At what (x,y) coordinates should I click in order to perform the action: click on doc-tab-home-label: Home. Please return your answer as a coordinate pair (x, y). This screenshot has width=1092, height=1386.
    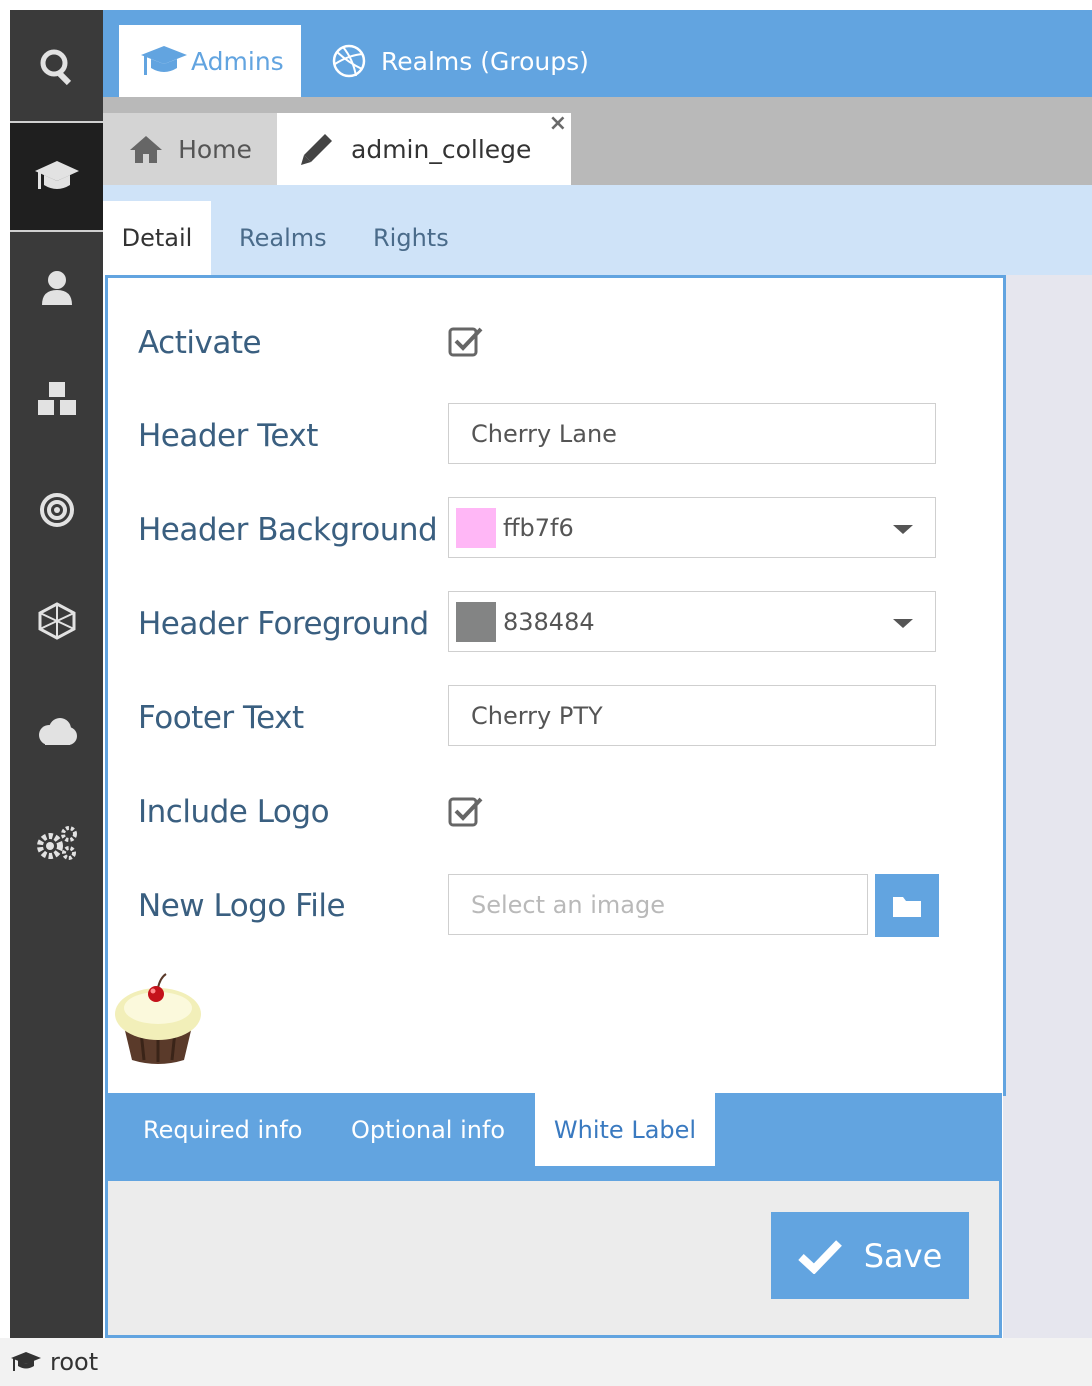
    Looking at the image, I should click on (215, 149).